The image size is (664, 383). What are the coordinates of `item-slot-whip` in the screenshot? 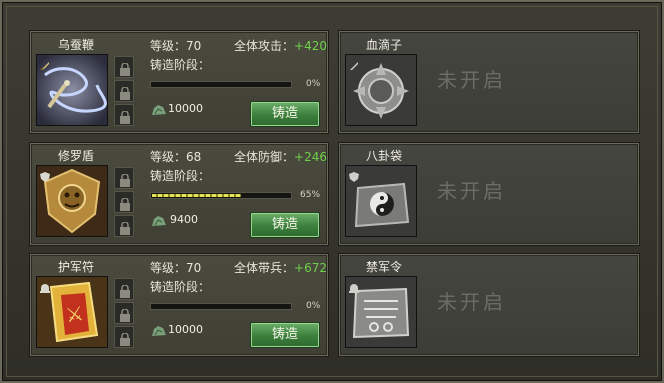 It's located at (72, 90).